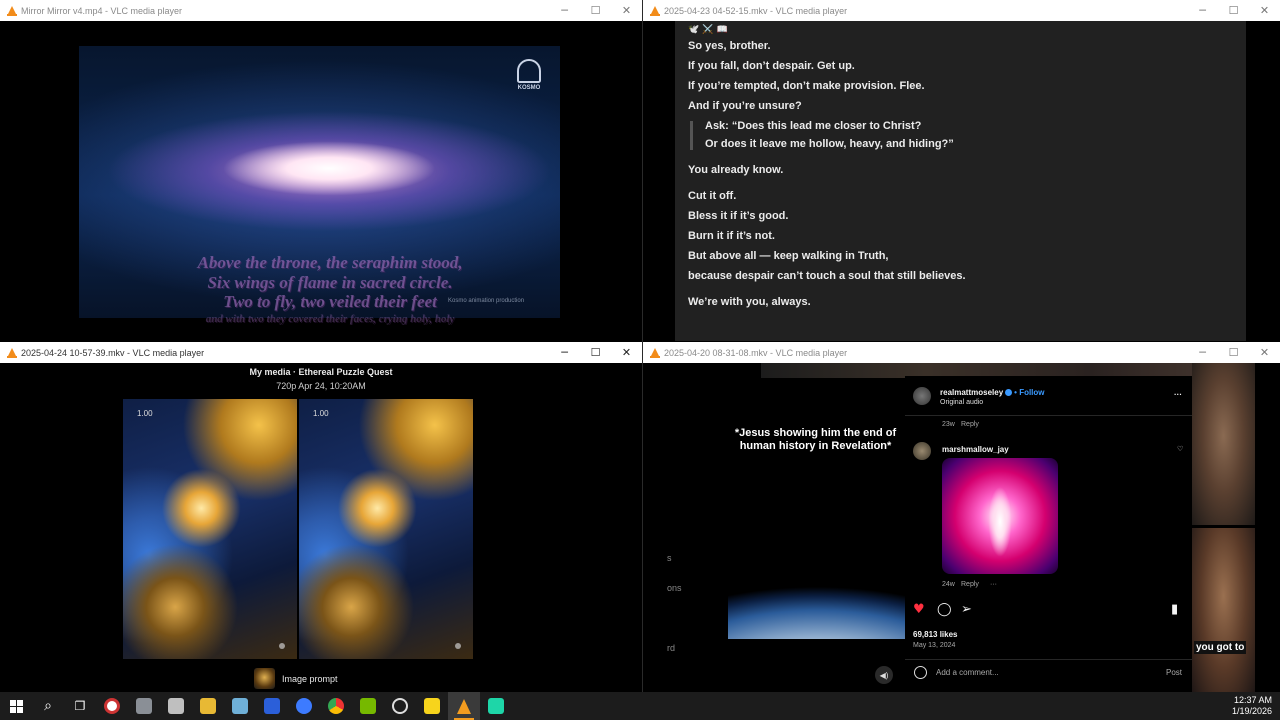 The image size is (1280, 720). Describe the element at coordinates (1252, 706) in the screenshot. I see `system-clock: 12:37 AM 1/19/2026` at that location.